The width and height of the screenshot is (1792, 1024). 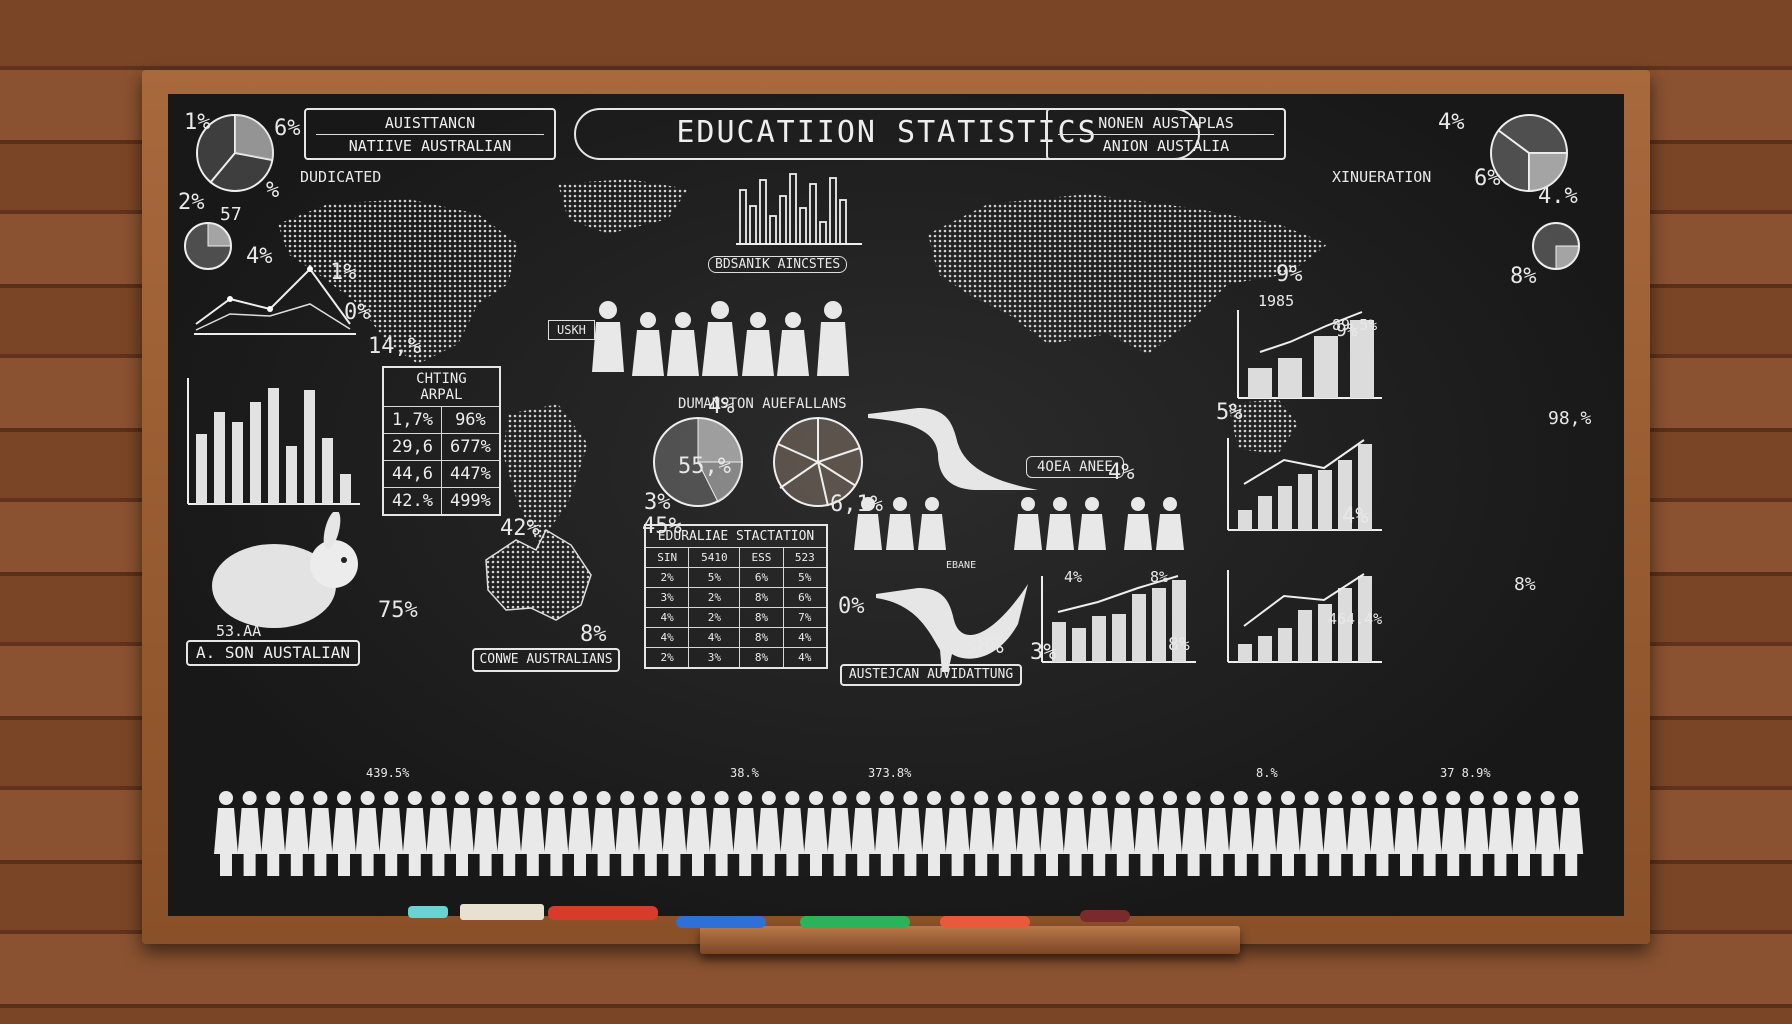 I want to click on table-cell: SIN, so click(x=667, y=557).